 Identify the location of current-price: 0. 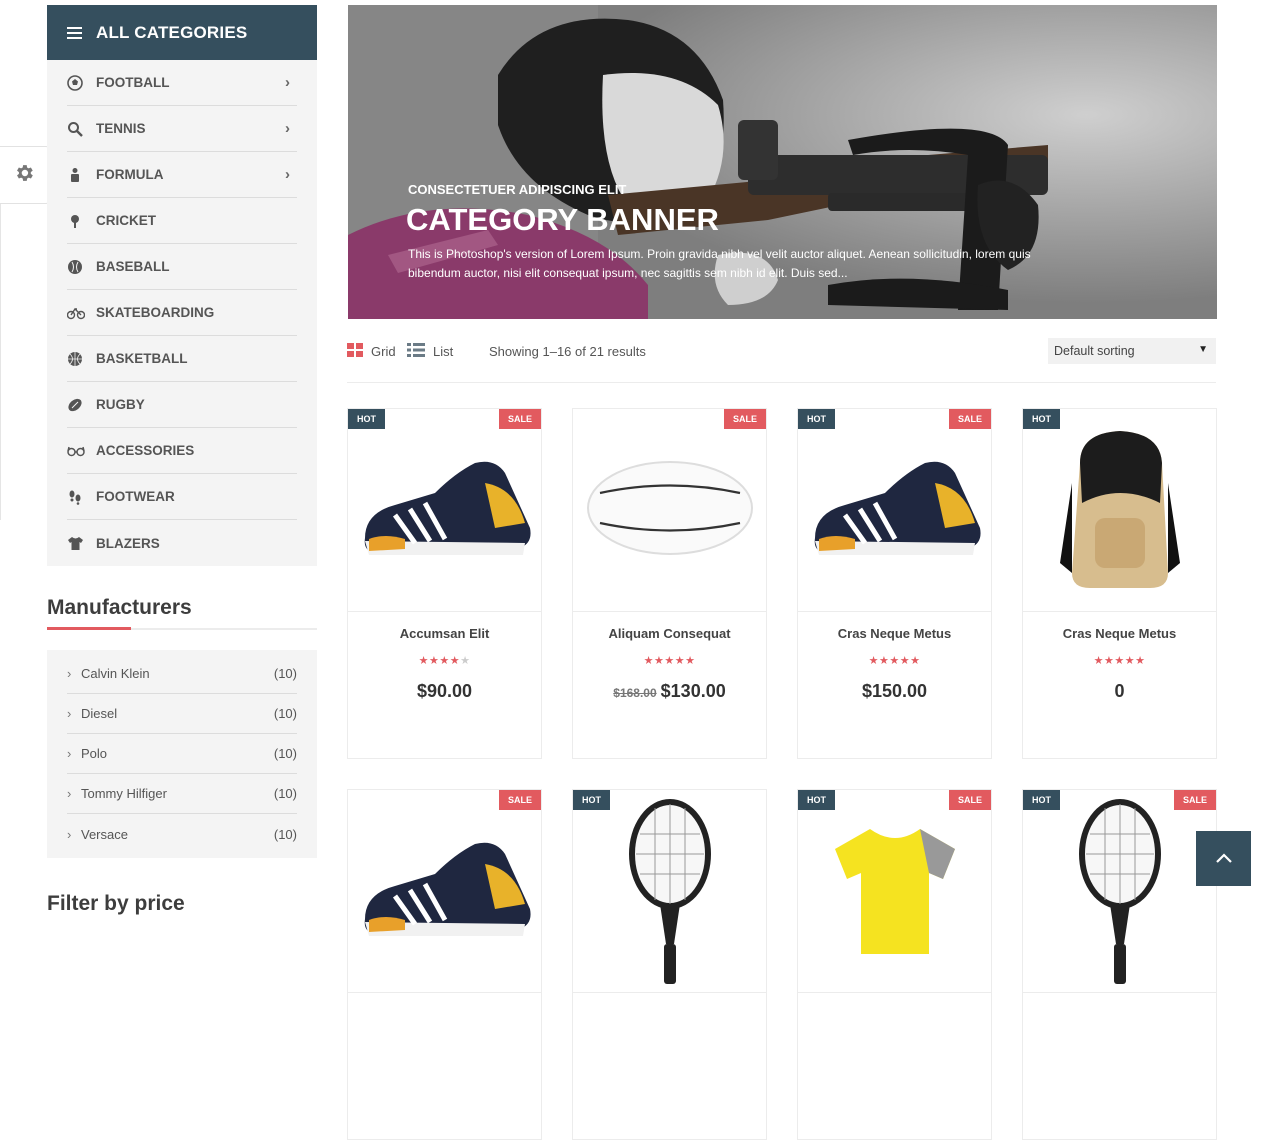
(1119, 691).